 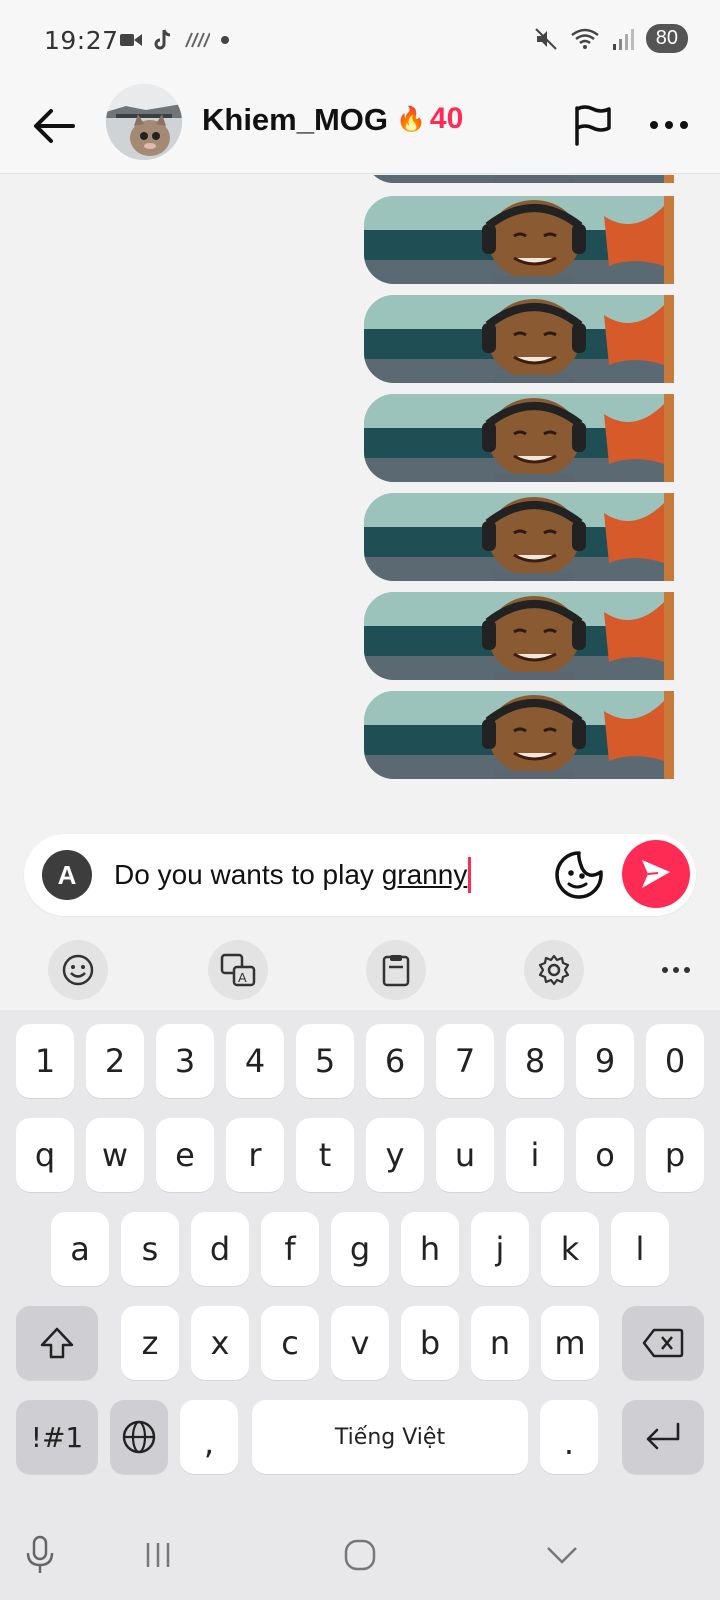 What do you see at coordinates (470, 875) in the screenshot?
I see `text-cursor` at bounding box center [470, 875].